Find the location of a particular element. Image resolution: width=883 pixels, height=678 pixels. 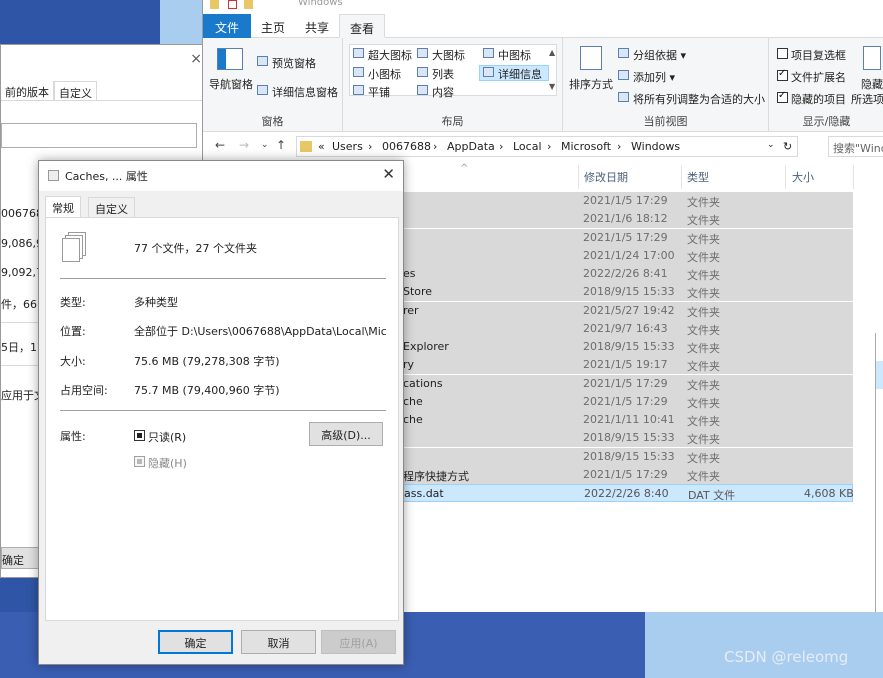

tab-view: 查看 is located at coordinates (362, 26).